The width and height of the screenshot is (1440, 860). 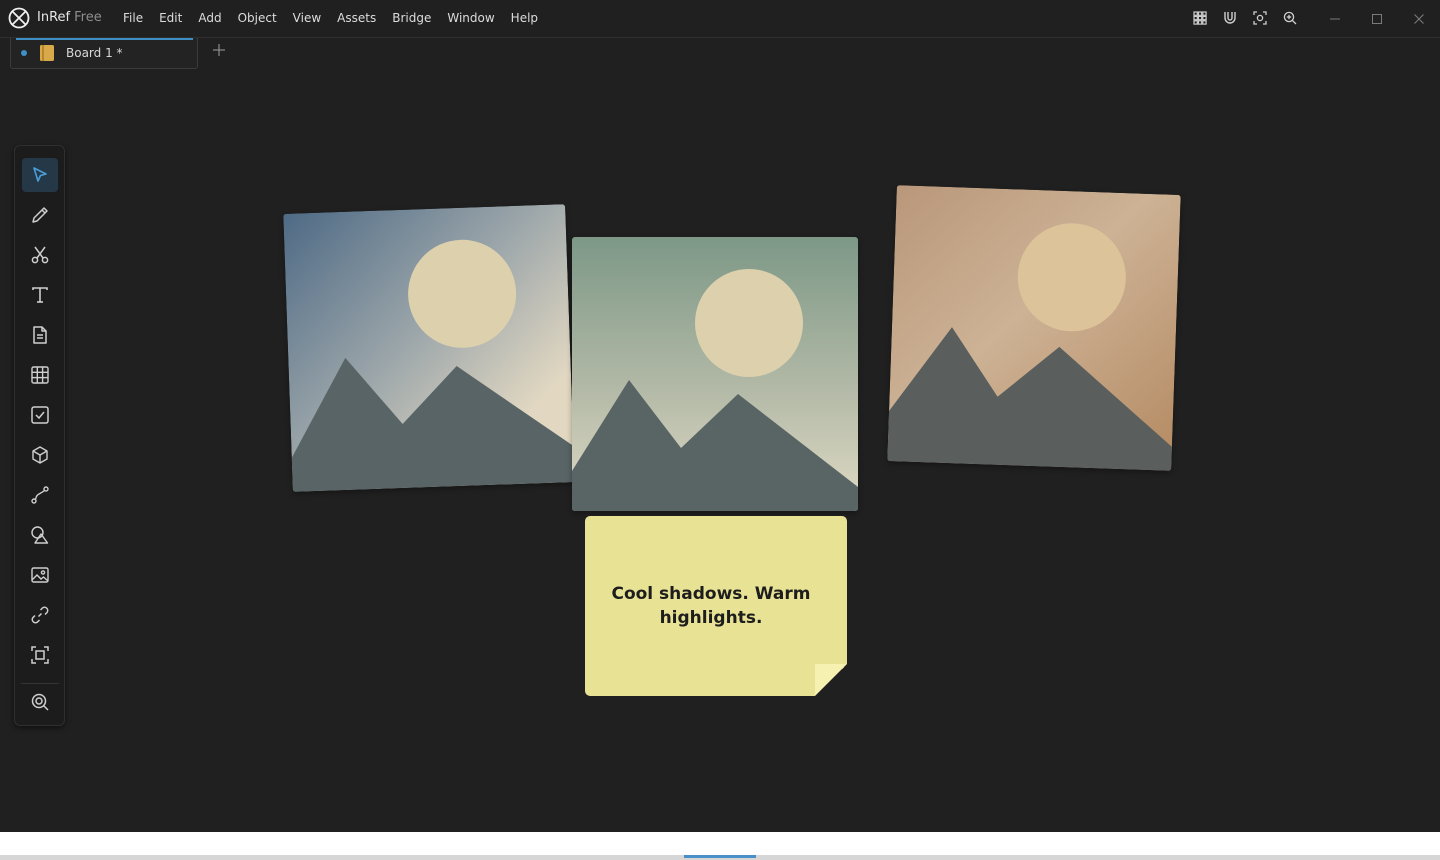 I want to click on tool-palette, so click(x=39, y=435).